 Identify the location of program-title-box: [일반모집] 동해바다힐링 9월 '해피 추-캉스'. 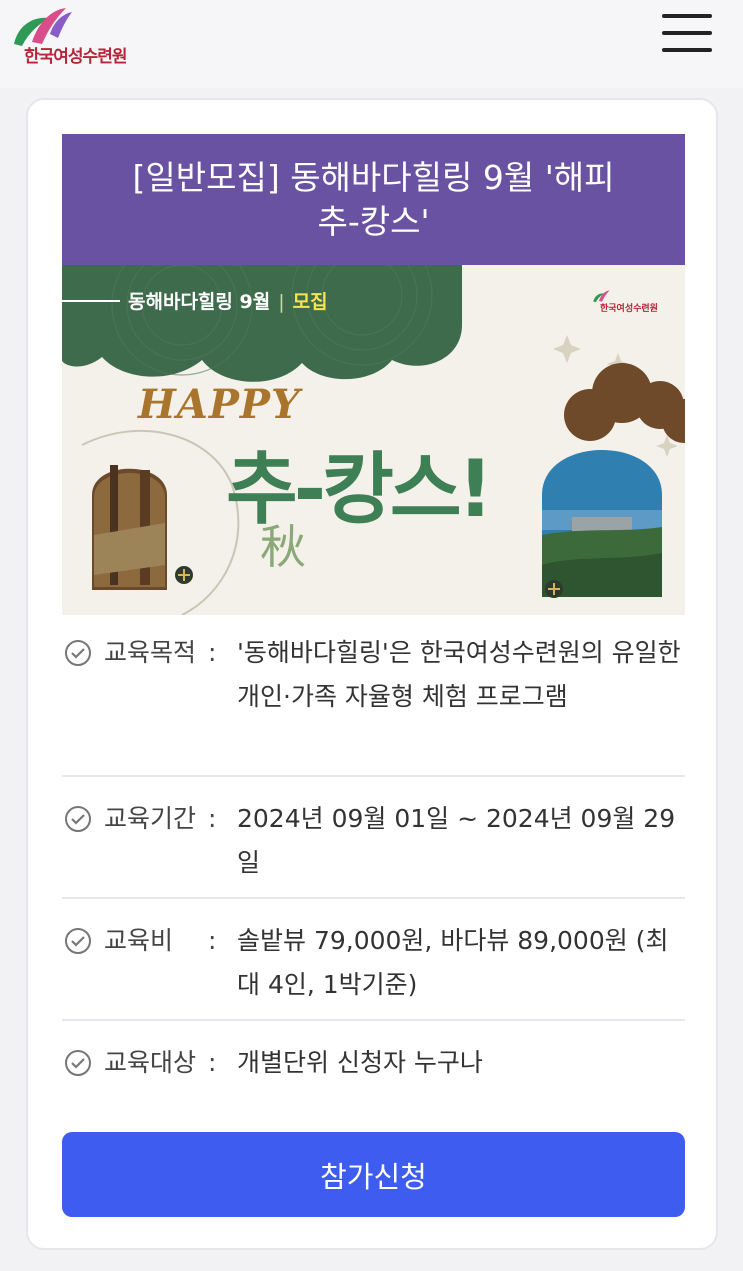
(373, 199).